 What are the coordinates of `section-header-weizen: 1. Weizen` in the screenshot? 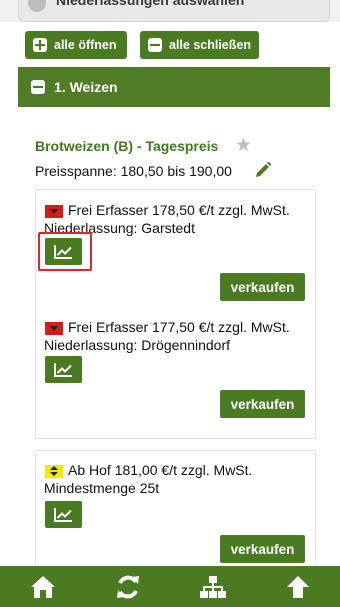 It's located at (174, 87).